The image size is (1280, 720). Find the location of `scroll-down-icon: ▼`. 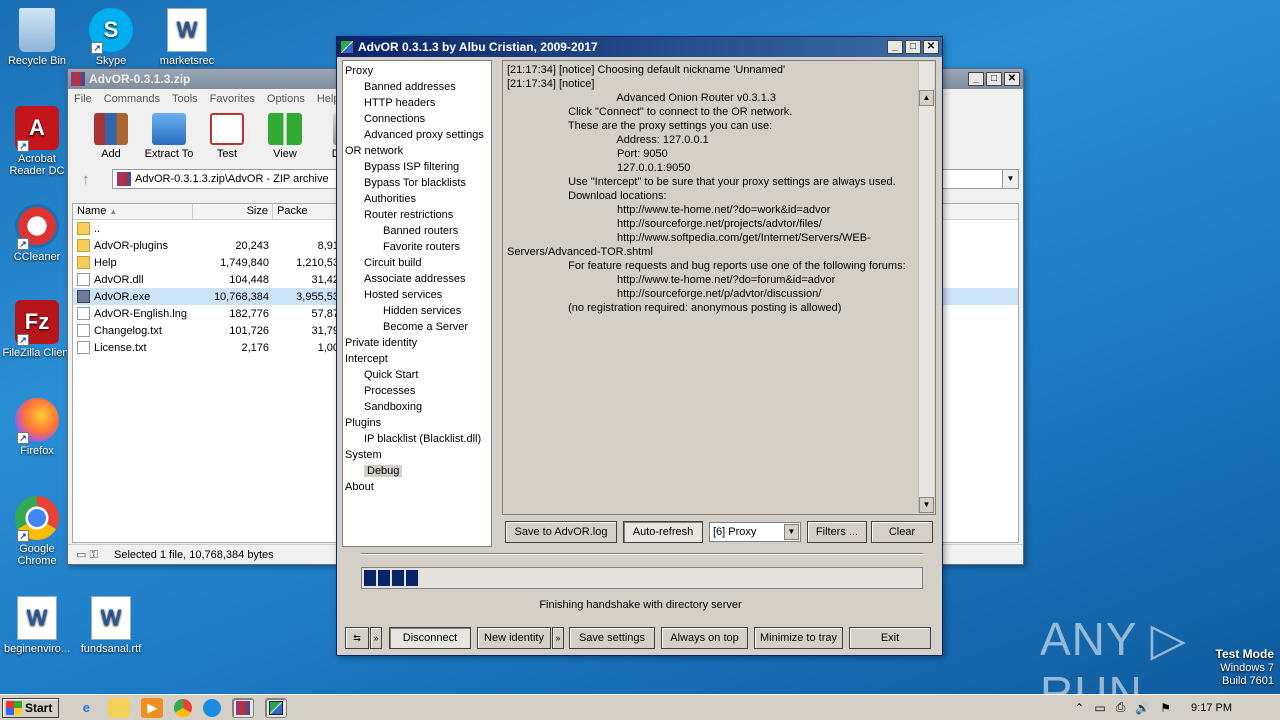

scroll-down-icon: ▼ is located at coordinates (926, 505).